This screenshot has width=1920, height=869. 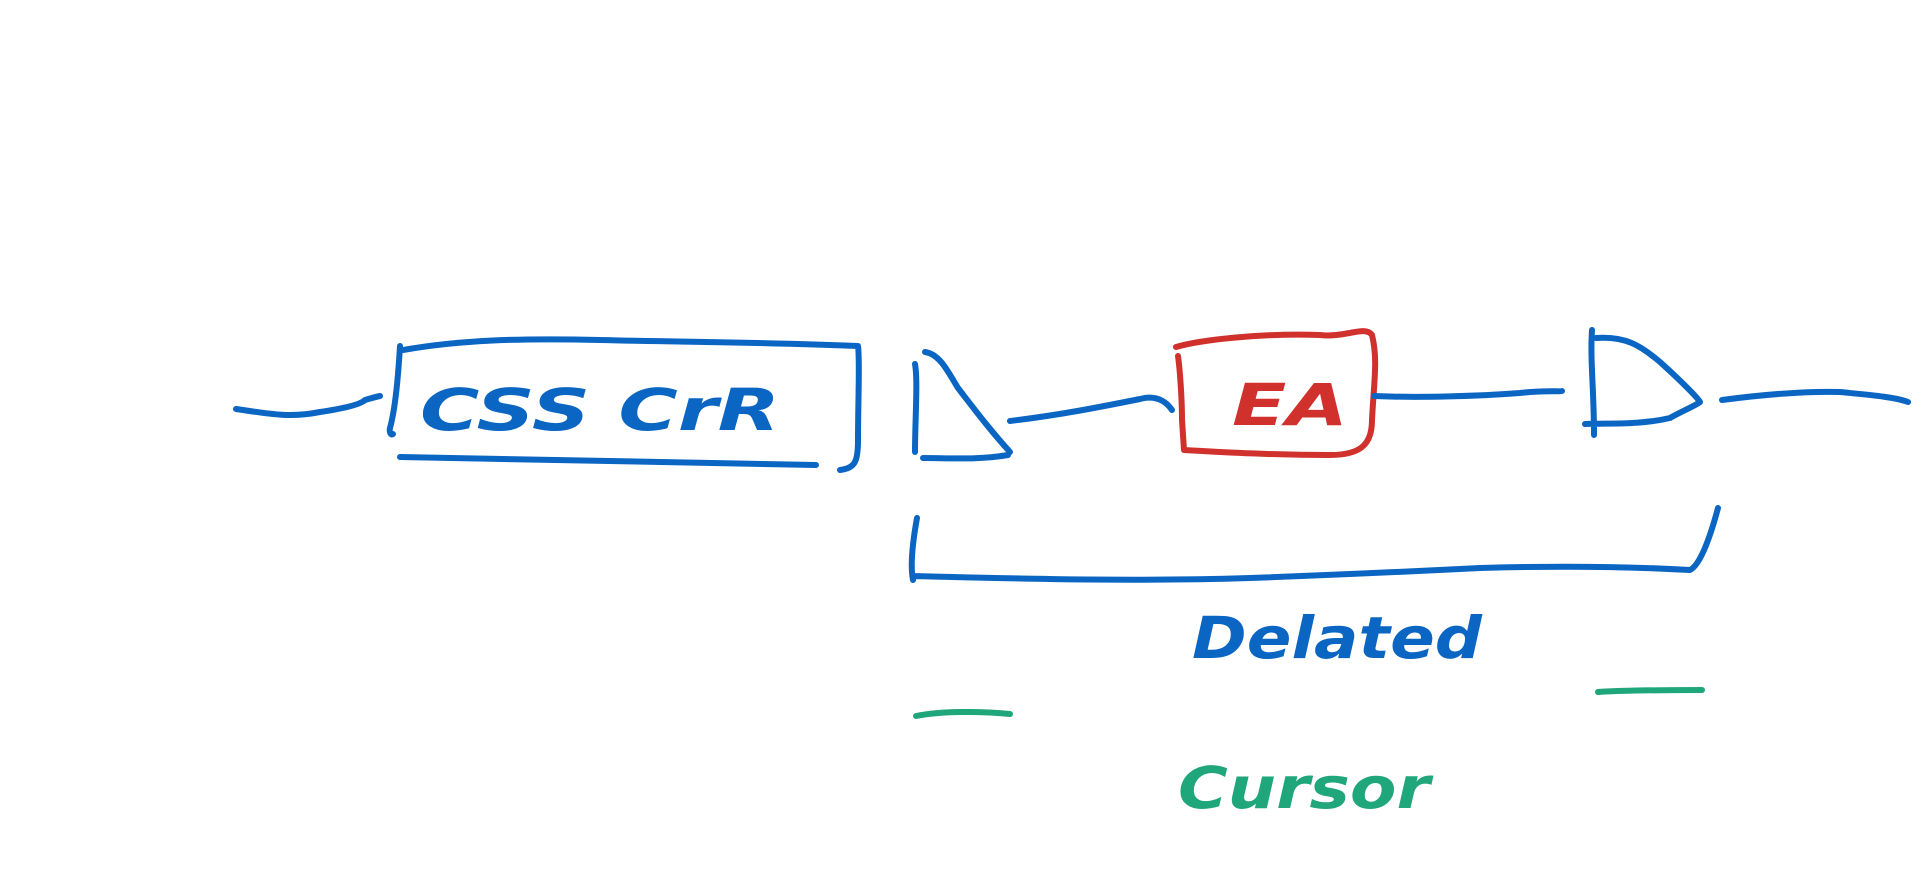 What do you see at coordinates (1290, 405) in the screenshot?
I see `ea-block-label: EA` at bounding box center [1290, 405].